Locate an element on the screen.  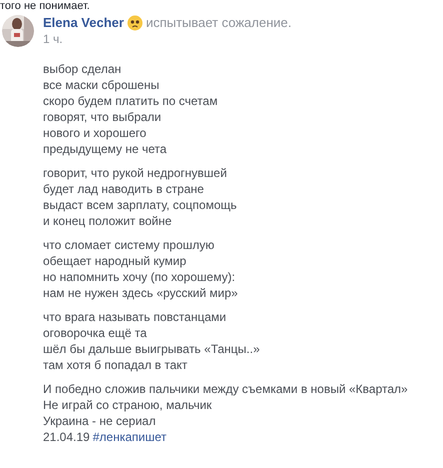
poem-line: что врага называть повстанцами is located at coordinates (135, 317).